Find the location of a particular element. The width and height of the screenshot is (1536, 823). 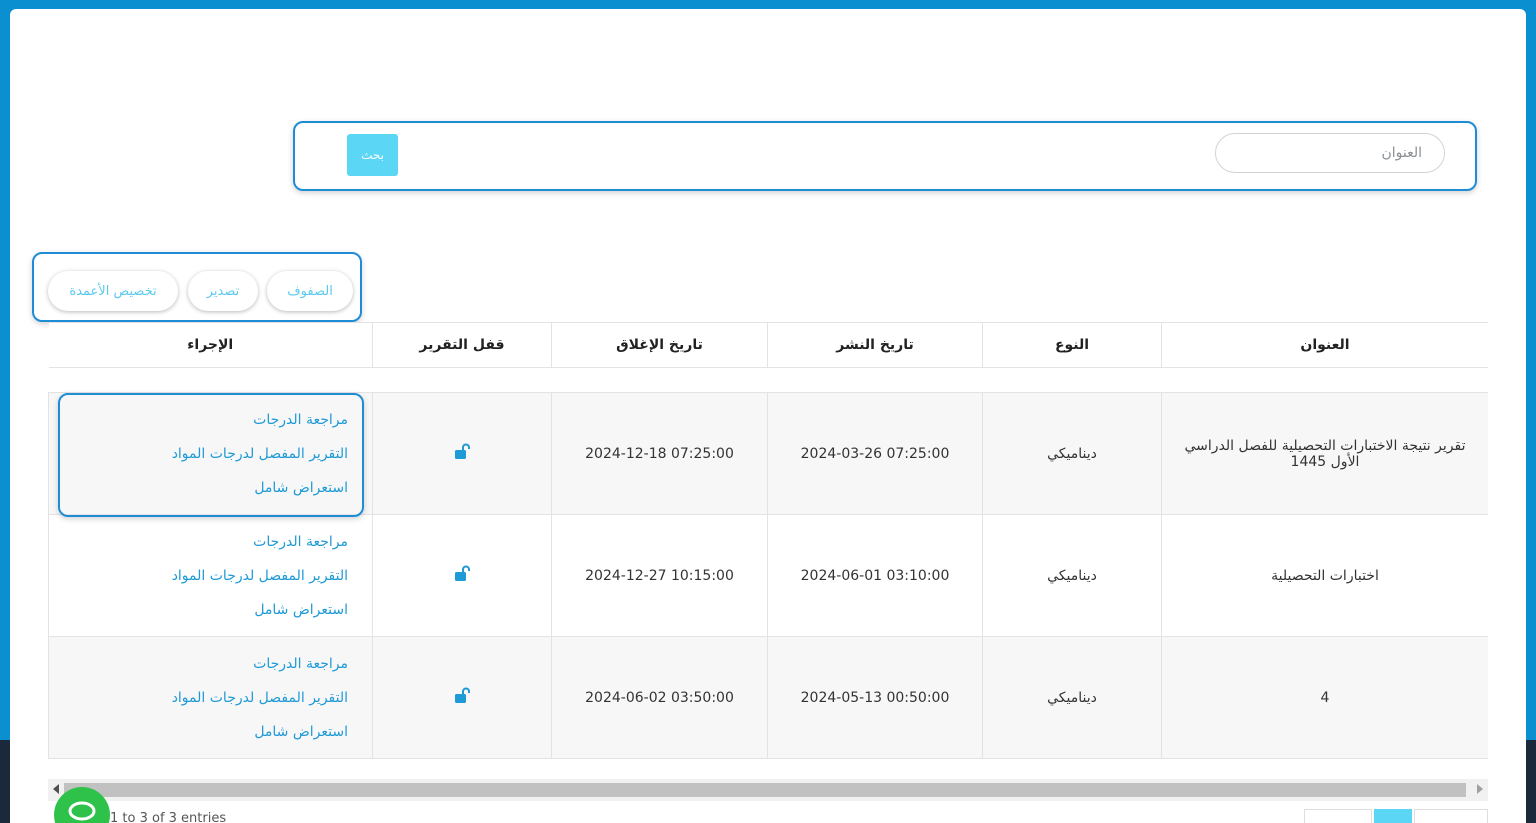

customize-columns-button: تخصيص الأعمدة is located at coordinates (113, 291).